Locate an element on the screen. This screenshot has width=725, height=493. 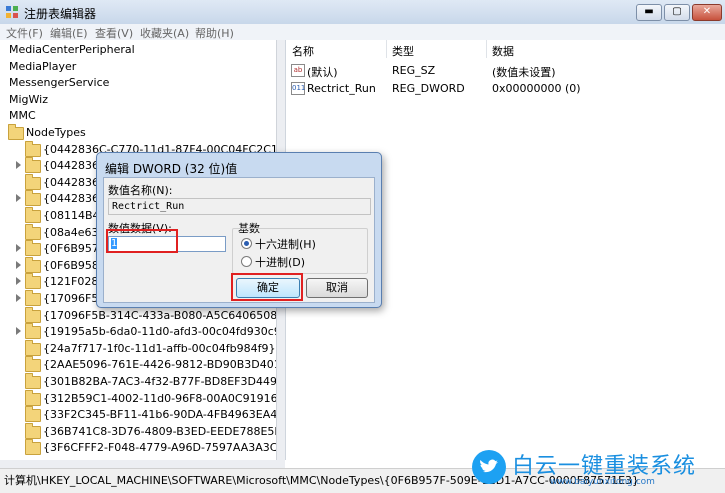
value-type: REG_DWORD is located at coordinates (428, 88).